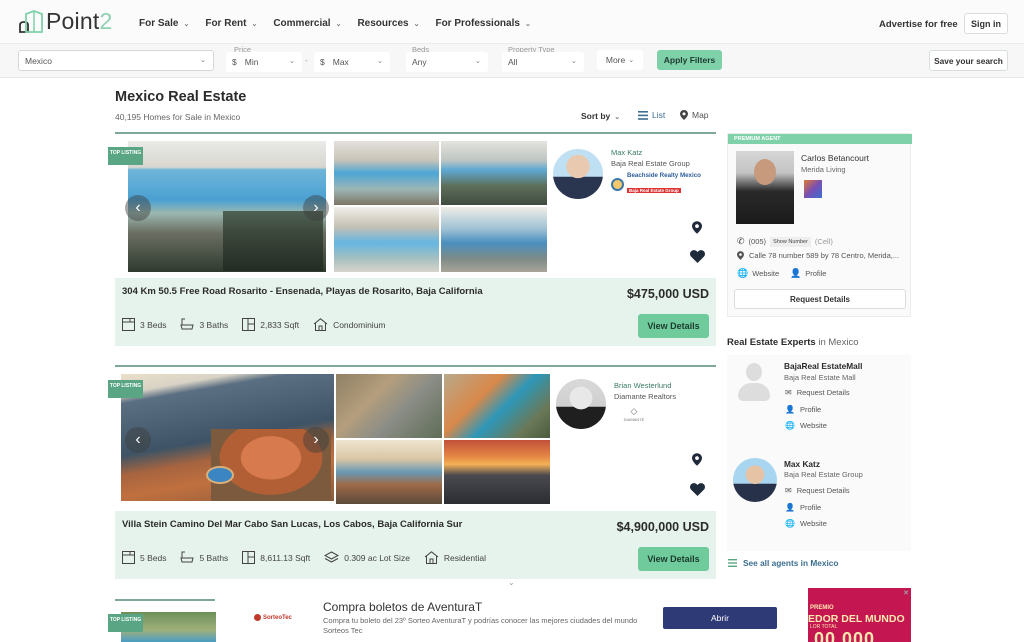  Describe the element at coordinates (802, 464) in the screenshot. I see `expert-name: Max Katz` at that location.